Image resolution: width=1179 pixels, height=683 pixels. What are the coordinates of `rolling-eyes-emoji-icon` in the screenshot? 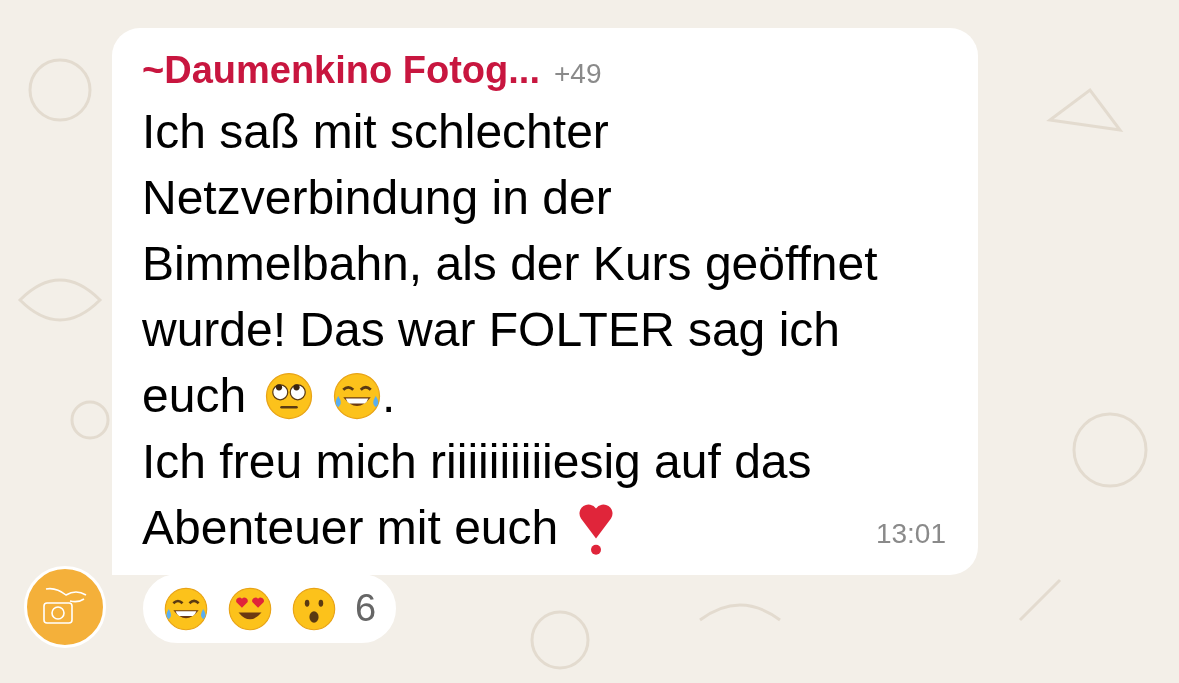 It's located at (289, 396).